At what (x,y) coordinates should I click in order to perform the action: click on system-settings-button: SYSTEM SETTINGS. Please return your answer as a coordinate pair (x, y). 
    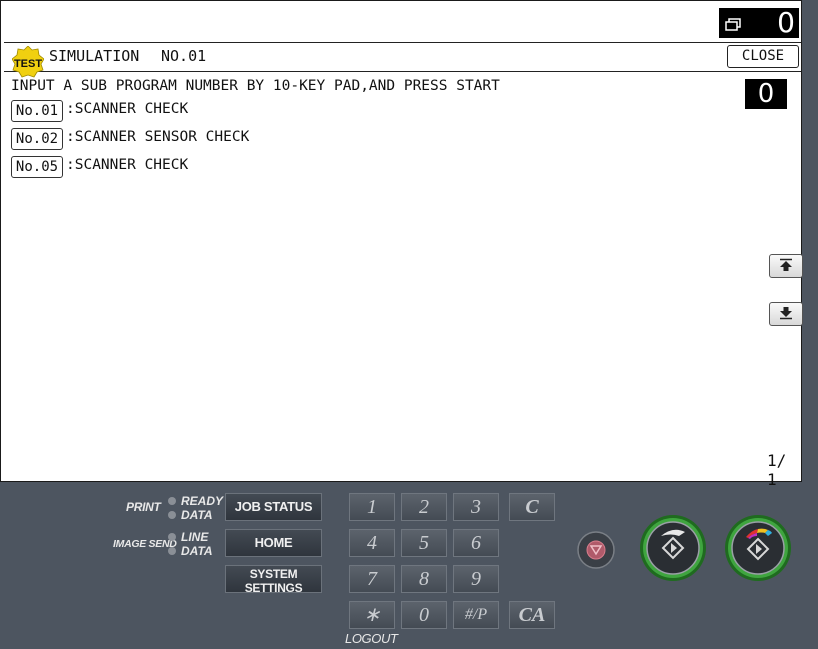
    Looking at the image, I should click on (273, 580).